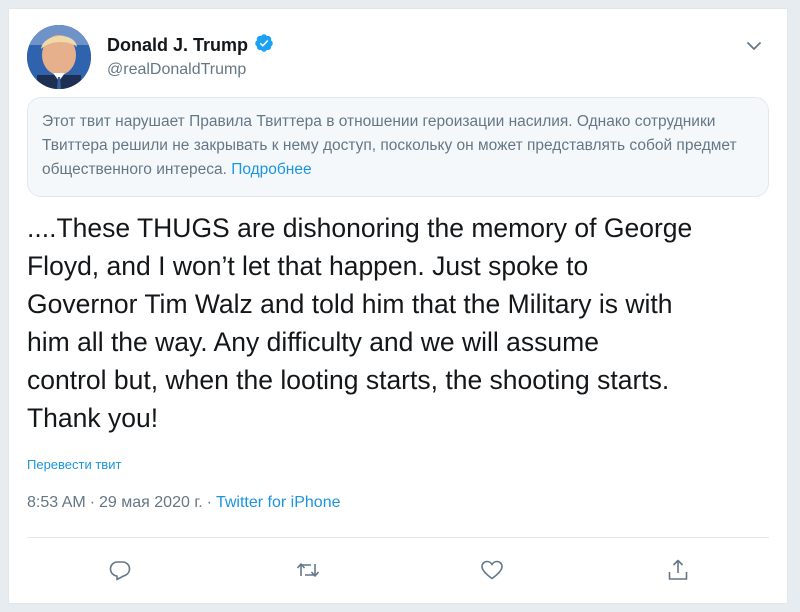 This screenshot has height=612, width=800. What do you see at coordinates (74, 464) in the screenshot?
I see `translate-tweet-link: Перевести твит` at bounding box center [74, 464].